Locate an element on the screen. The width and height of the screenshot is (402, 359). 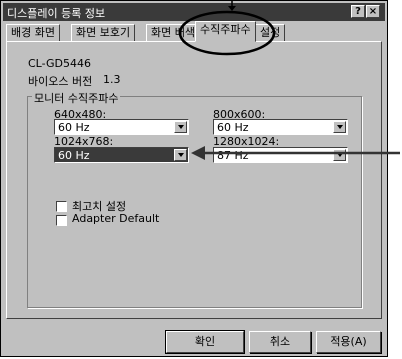
mode-640-select: 60 Hz is located at coordinates (121, 127).